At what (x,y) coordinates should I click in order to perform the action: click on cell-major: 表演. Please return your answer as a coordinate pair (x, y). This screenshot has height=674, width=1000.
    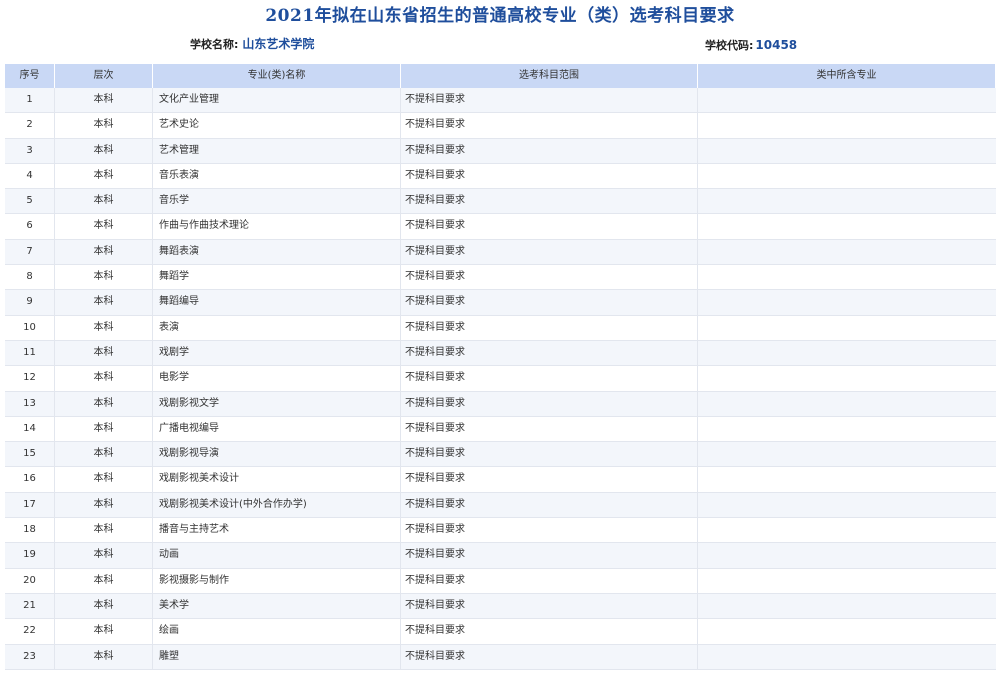
    Looking at the image, I should click on (277, 327).